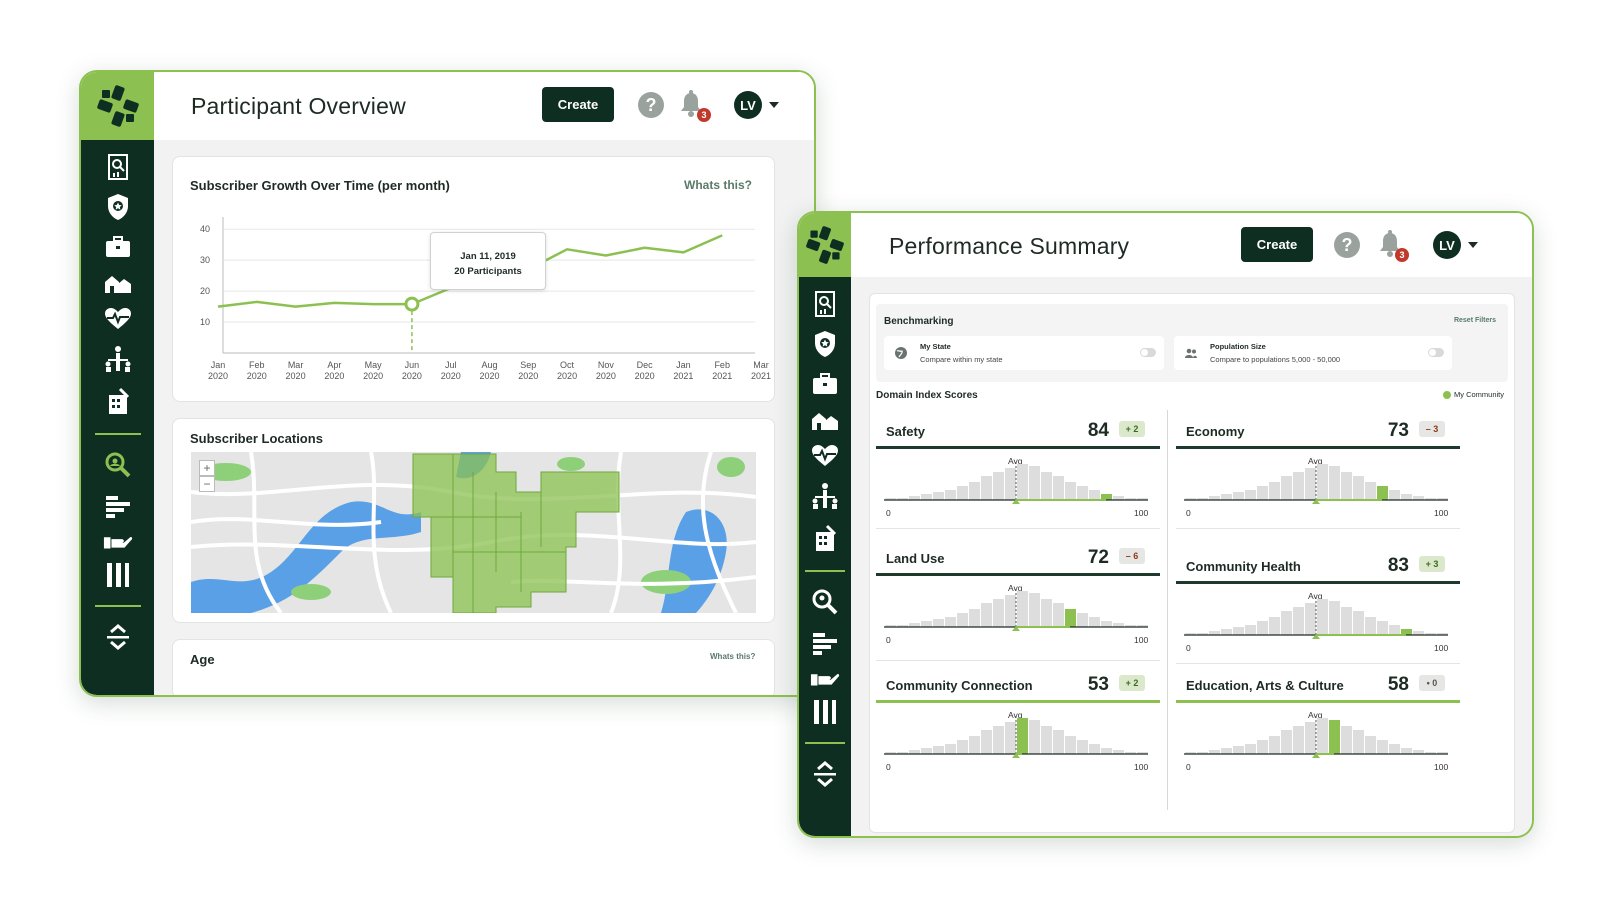  Describe the element at coordinates (961, 359) in the screenshot. I see `filter-description: Compare within my state` at that location.